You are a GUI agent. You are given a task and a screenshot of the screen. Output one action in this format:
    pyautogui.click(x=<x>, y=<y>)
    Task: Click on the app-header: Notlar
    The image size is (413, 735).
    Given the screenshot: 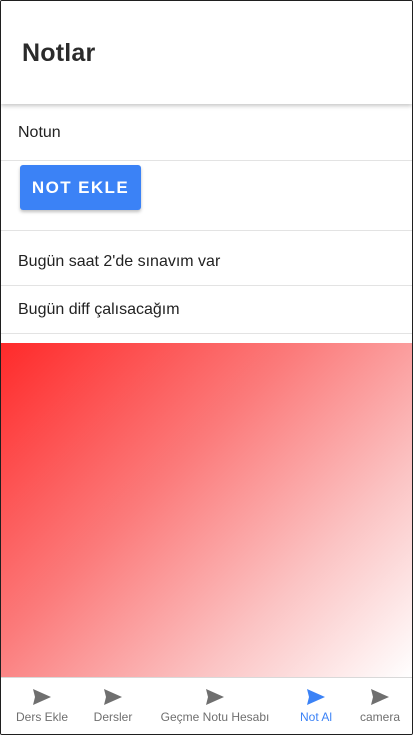 What is the action you would take?
    pyautogui.click(x=206, y=52)
    